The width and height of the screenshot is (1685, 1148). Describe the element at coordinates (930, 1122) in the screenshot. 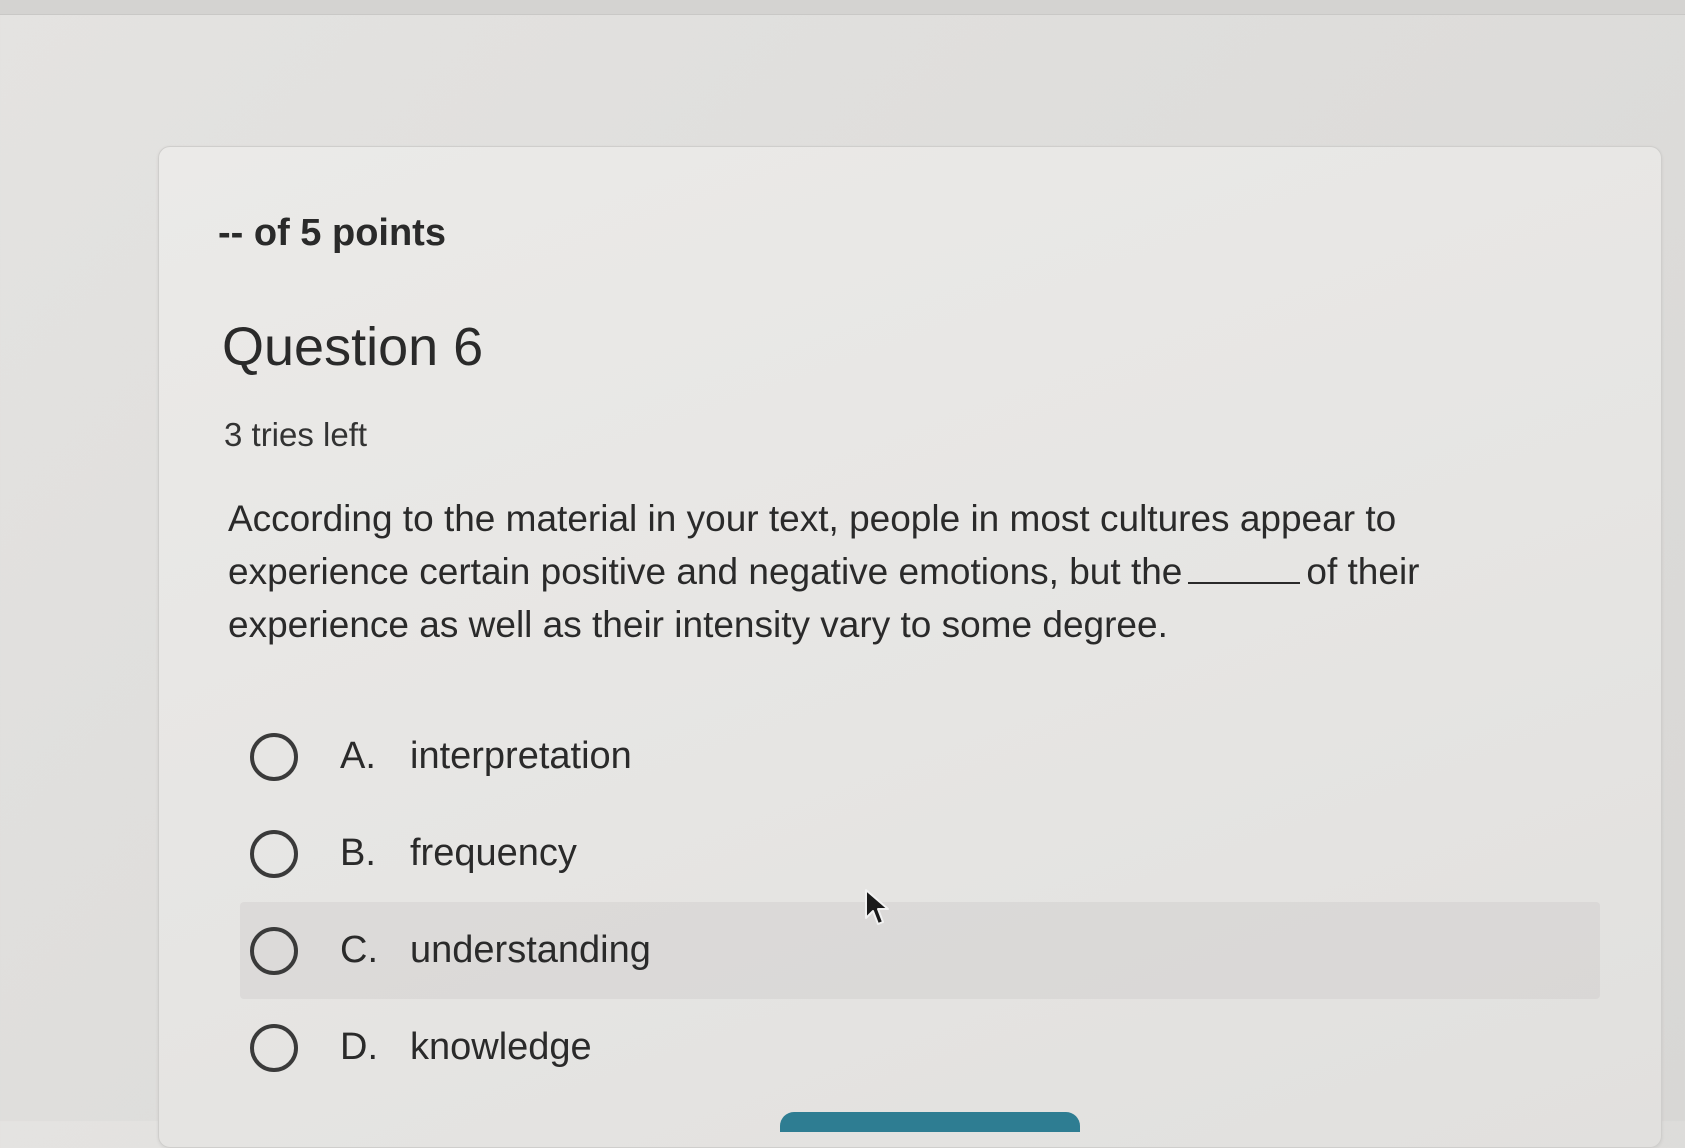

I see `submit-button` at that location.